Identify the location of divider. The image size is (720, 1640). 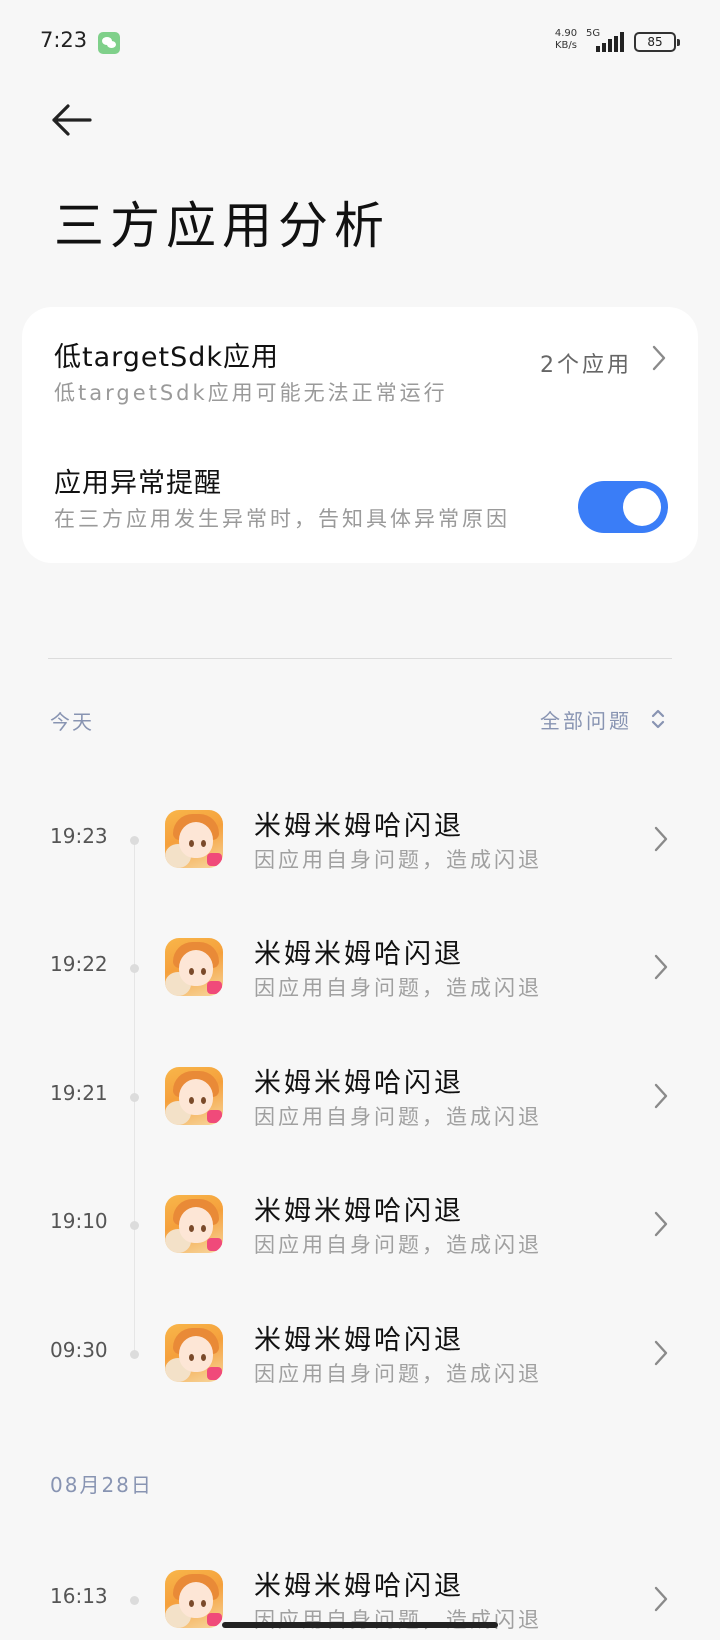
(360, 658).